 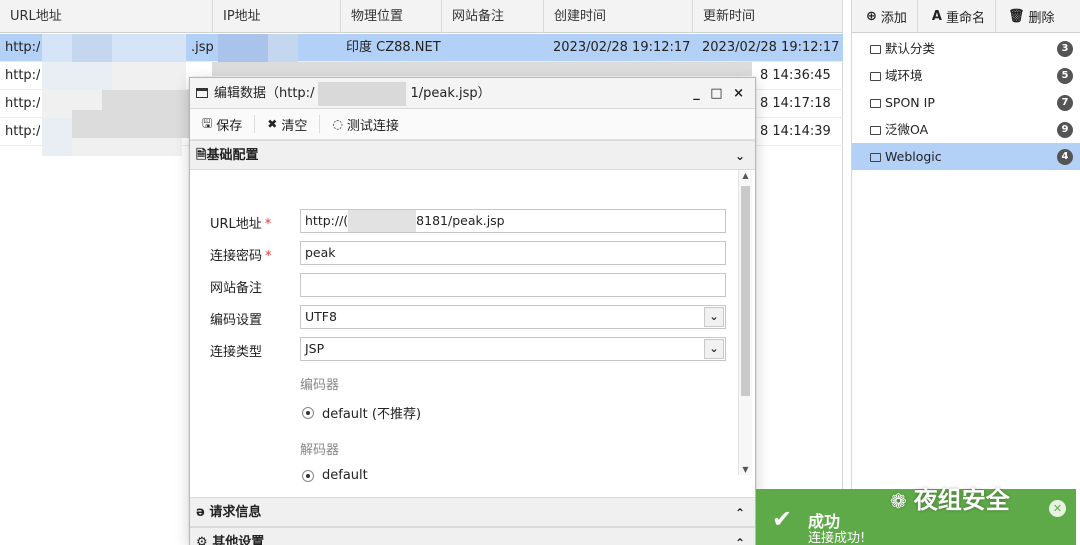 I want to click on category-count-badge: 9, so click(x=1065, y=130).